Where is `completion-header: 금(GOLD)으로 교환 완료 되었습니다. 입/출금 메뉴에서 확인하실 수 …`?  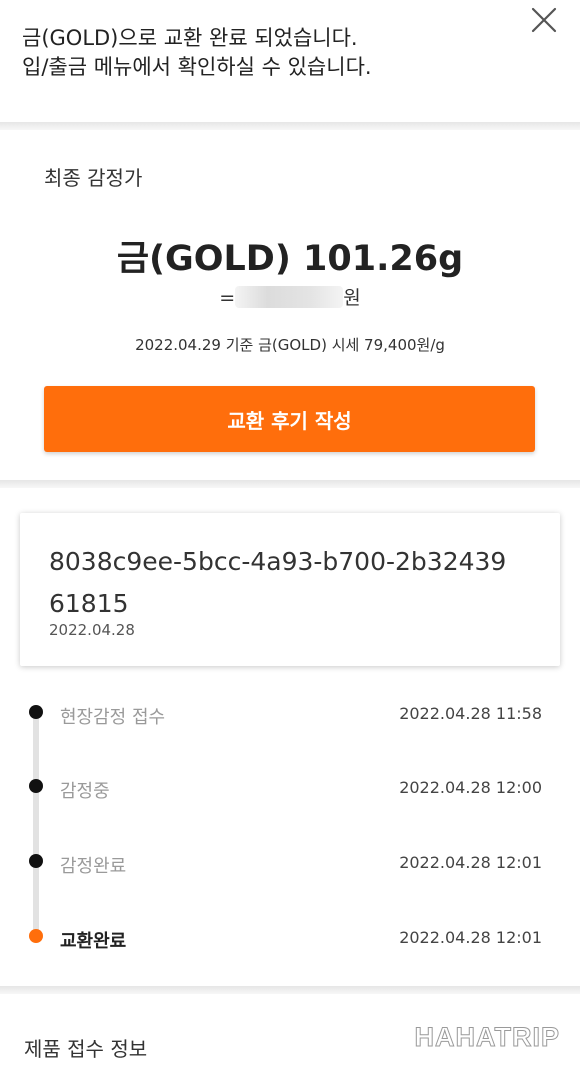
completion-header: 금(GOLD)으로 교환 완료 되었습니다. 입/출금 메뉴에서 확인하실 수 … is located at coordinates (290, 61).